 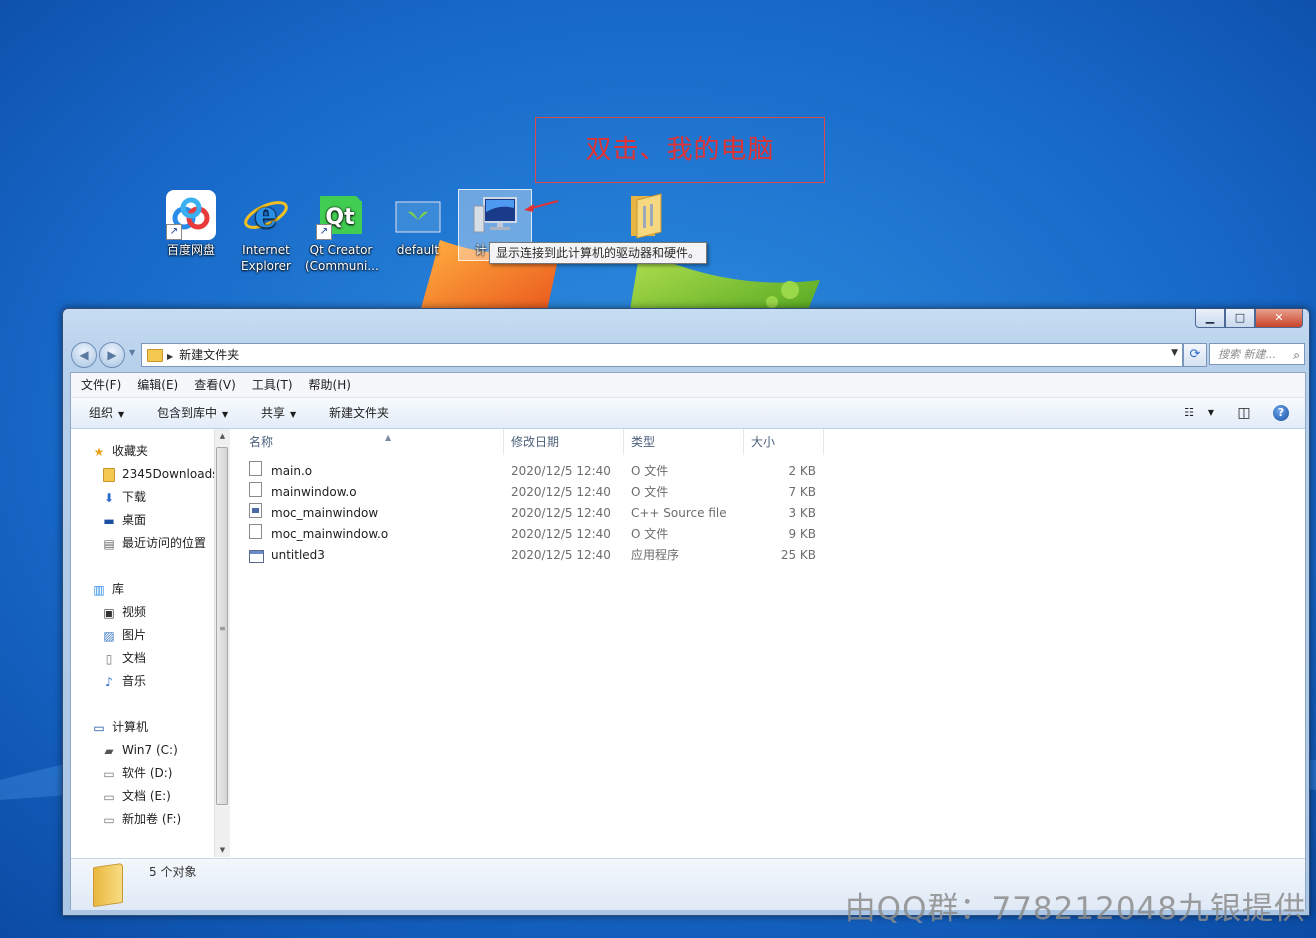 What do you see at coordinates (136, 773) in the screenshot?
I see `nav-item-drive-d: ▭ 软件 (D:)` at bounding box center [136, 773].